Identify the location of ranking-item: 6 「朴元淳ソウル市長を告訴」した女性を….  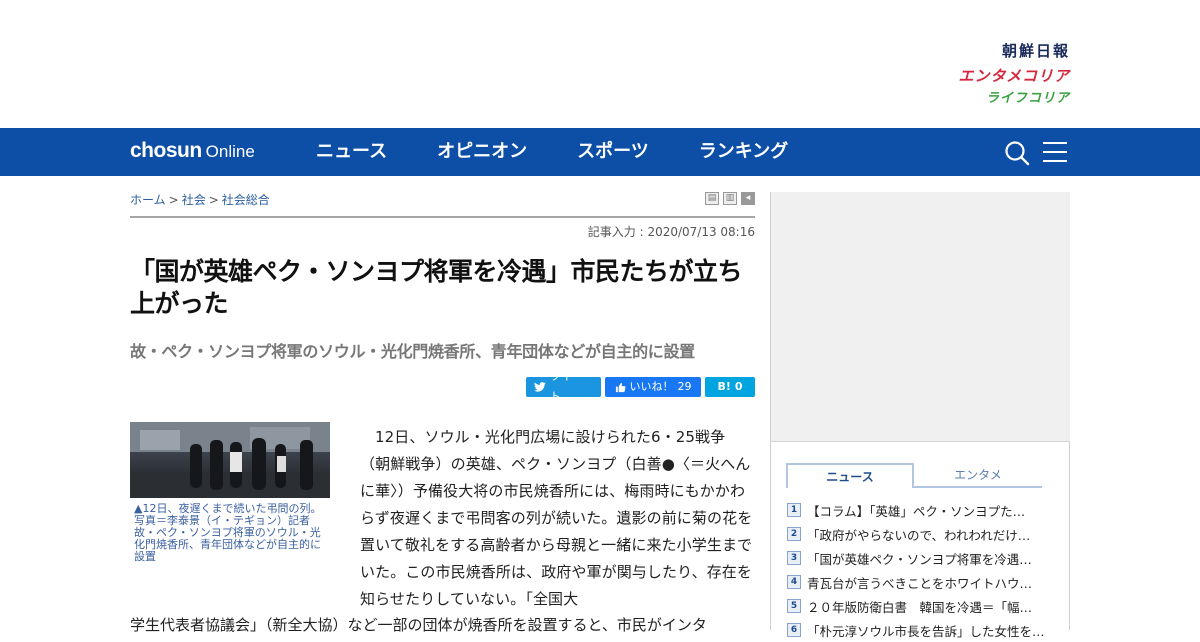
(916, 630).